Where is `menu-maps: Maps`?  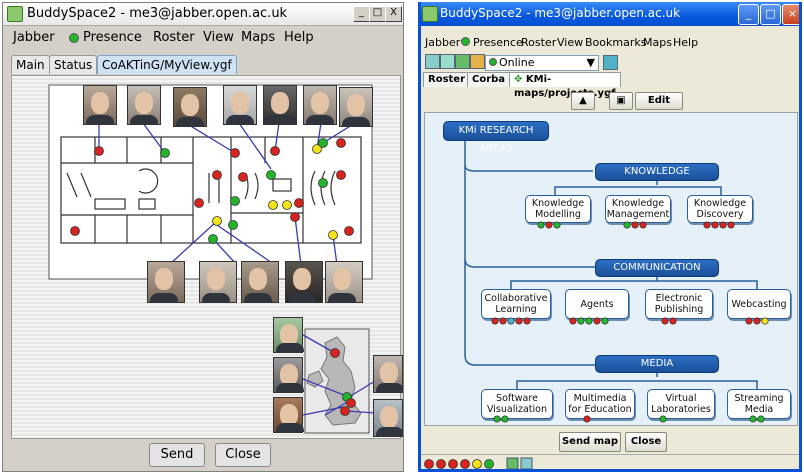
menu-maps: Maps is located at coordinates (657, 42).